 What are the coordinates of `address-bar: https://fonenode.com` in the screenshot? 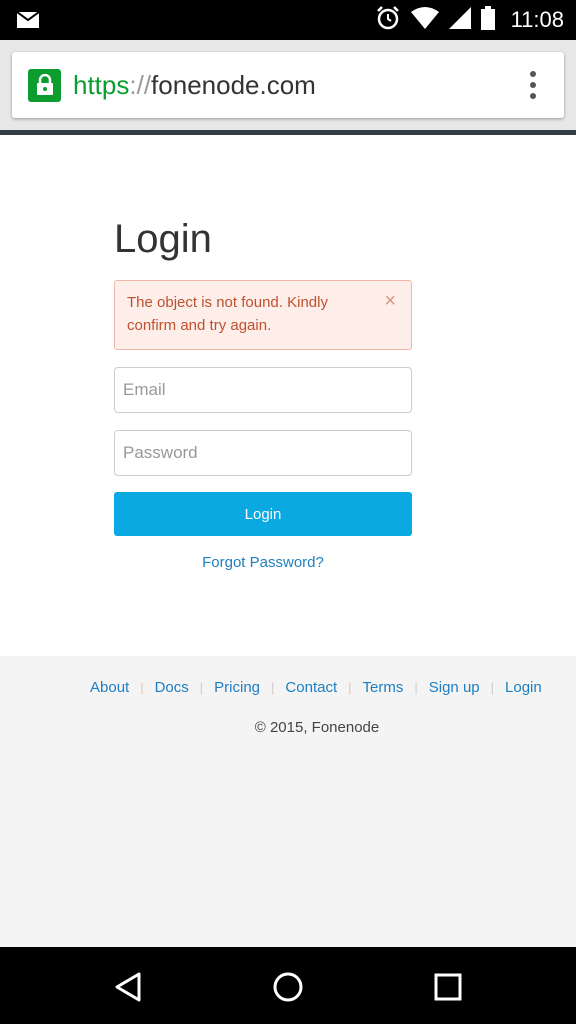 It's located at (288, 85).